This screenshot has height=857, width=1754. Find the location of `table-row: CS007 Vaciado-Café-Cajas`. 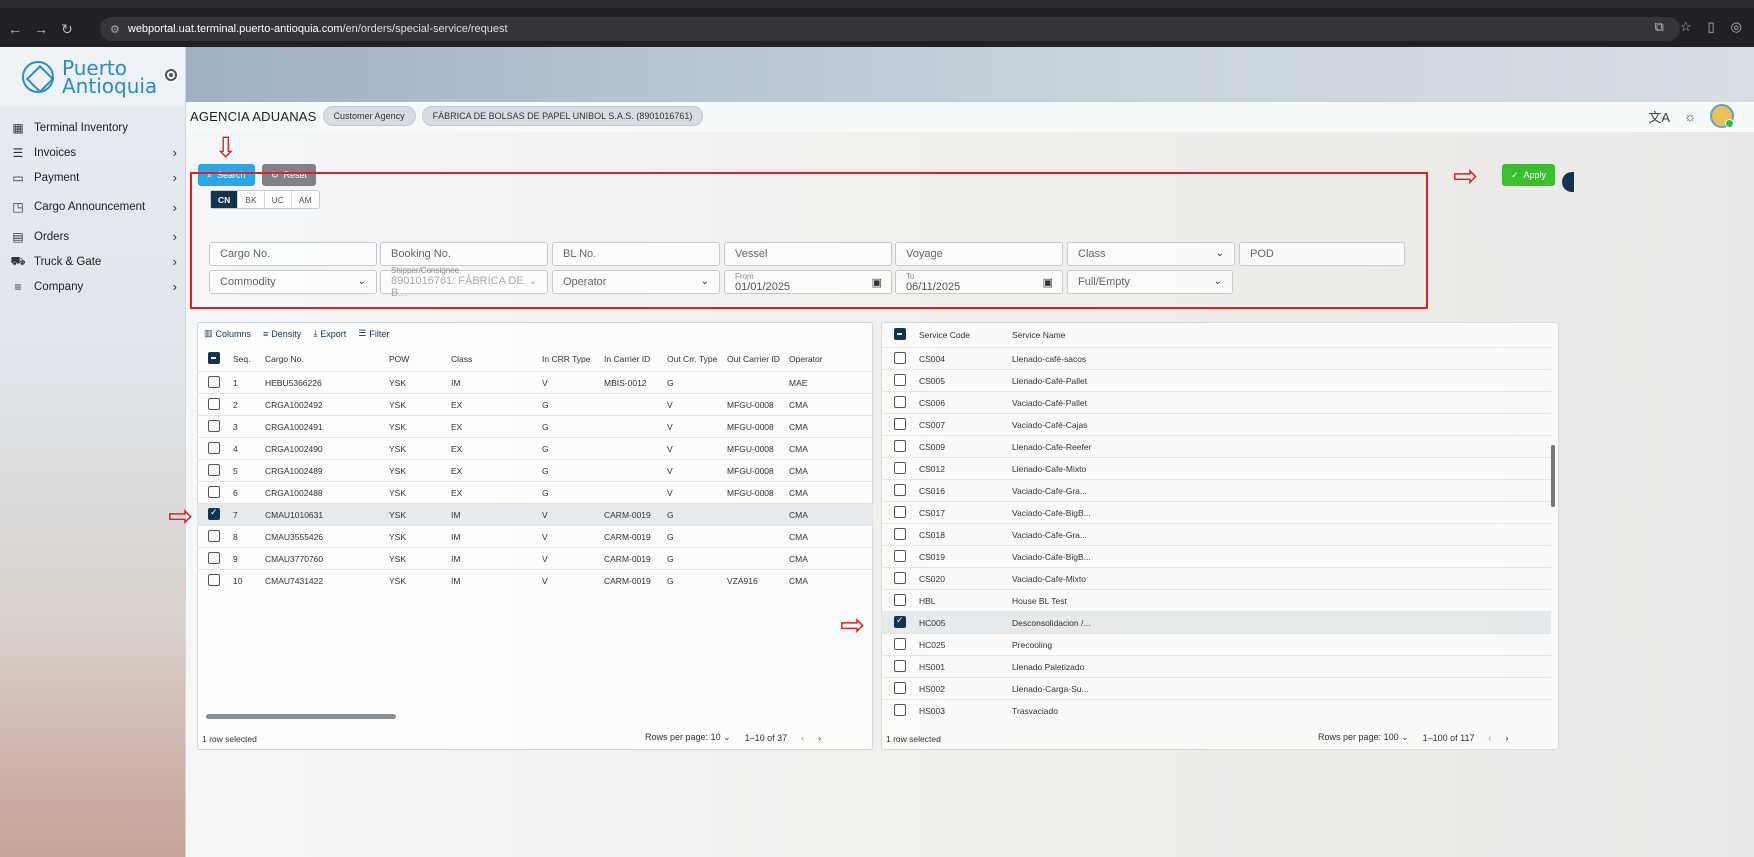

table-row: CS007 Vaciado-Café-Cajas is located at coordinates (1216, 424).